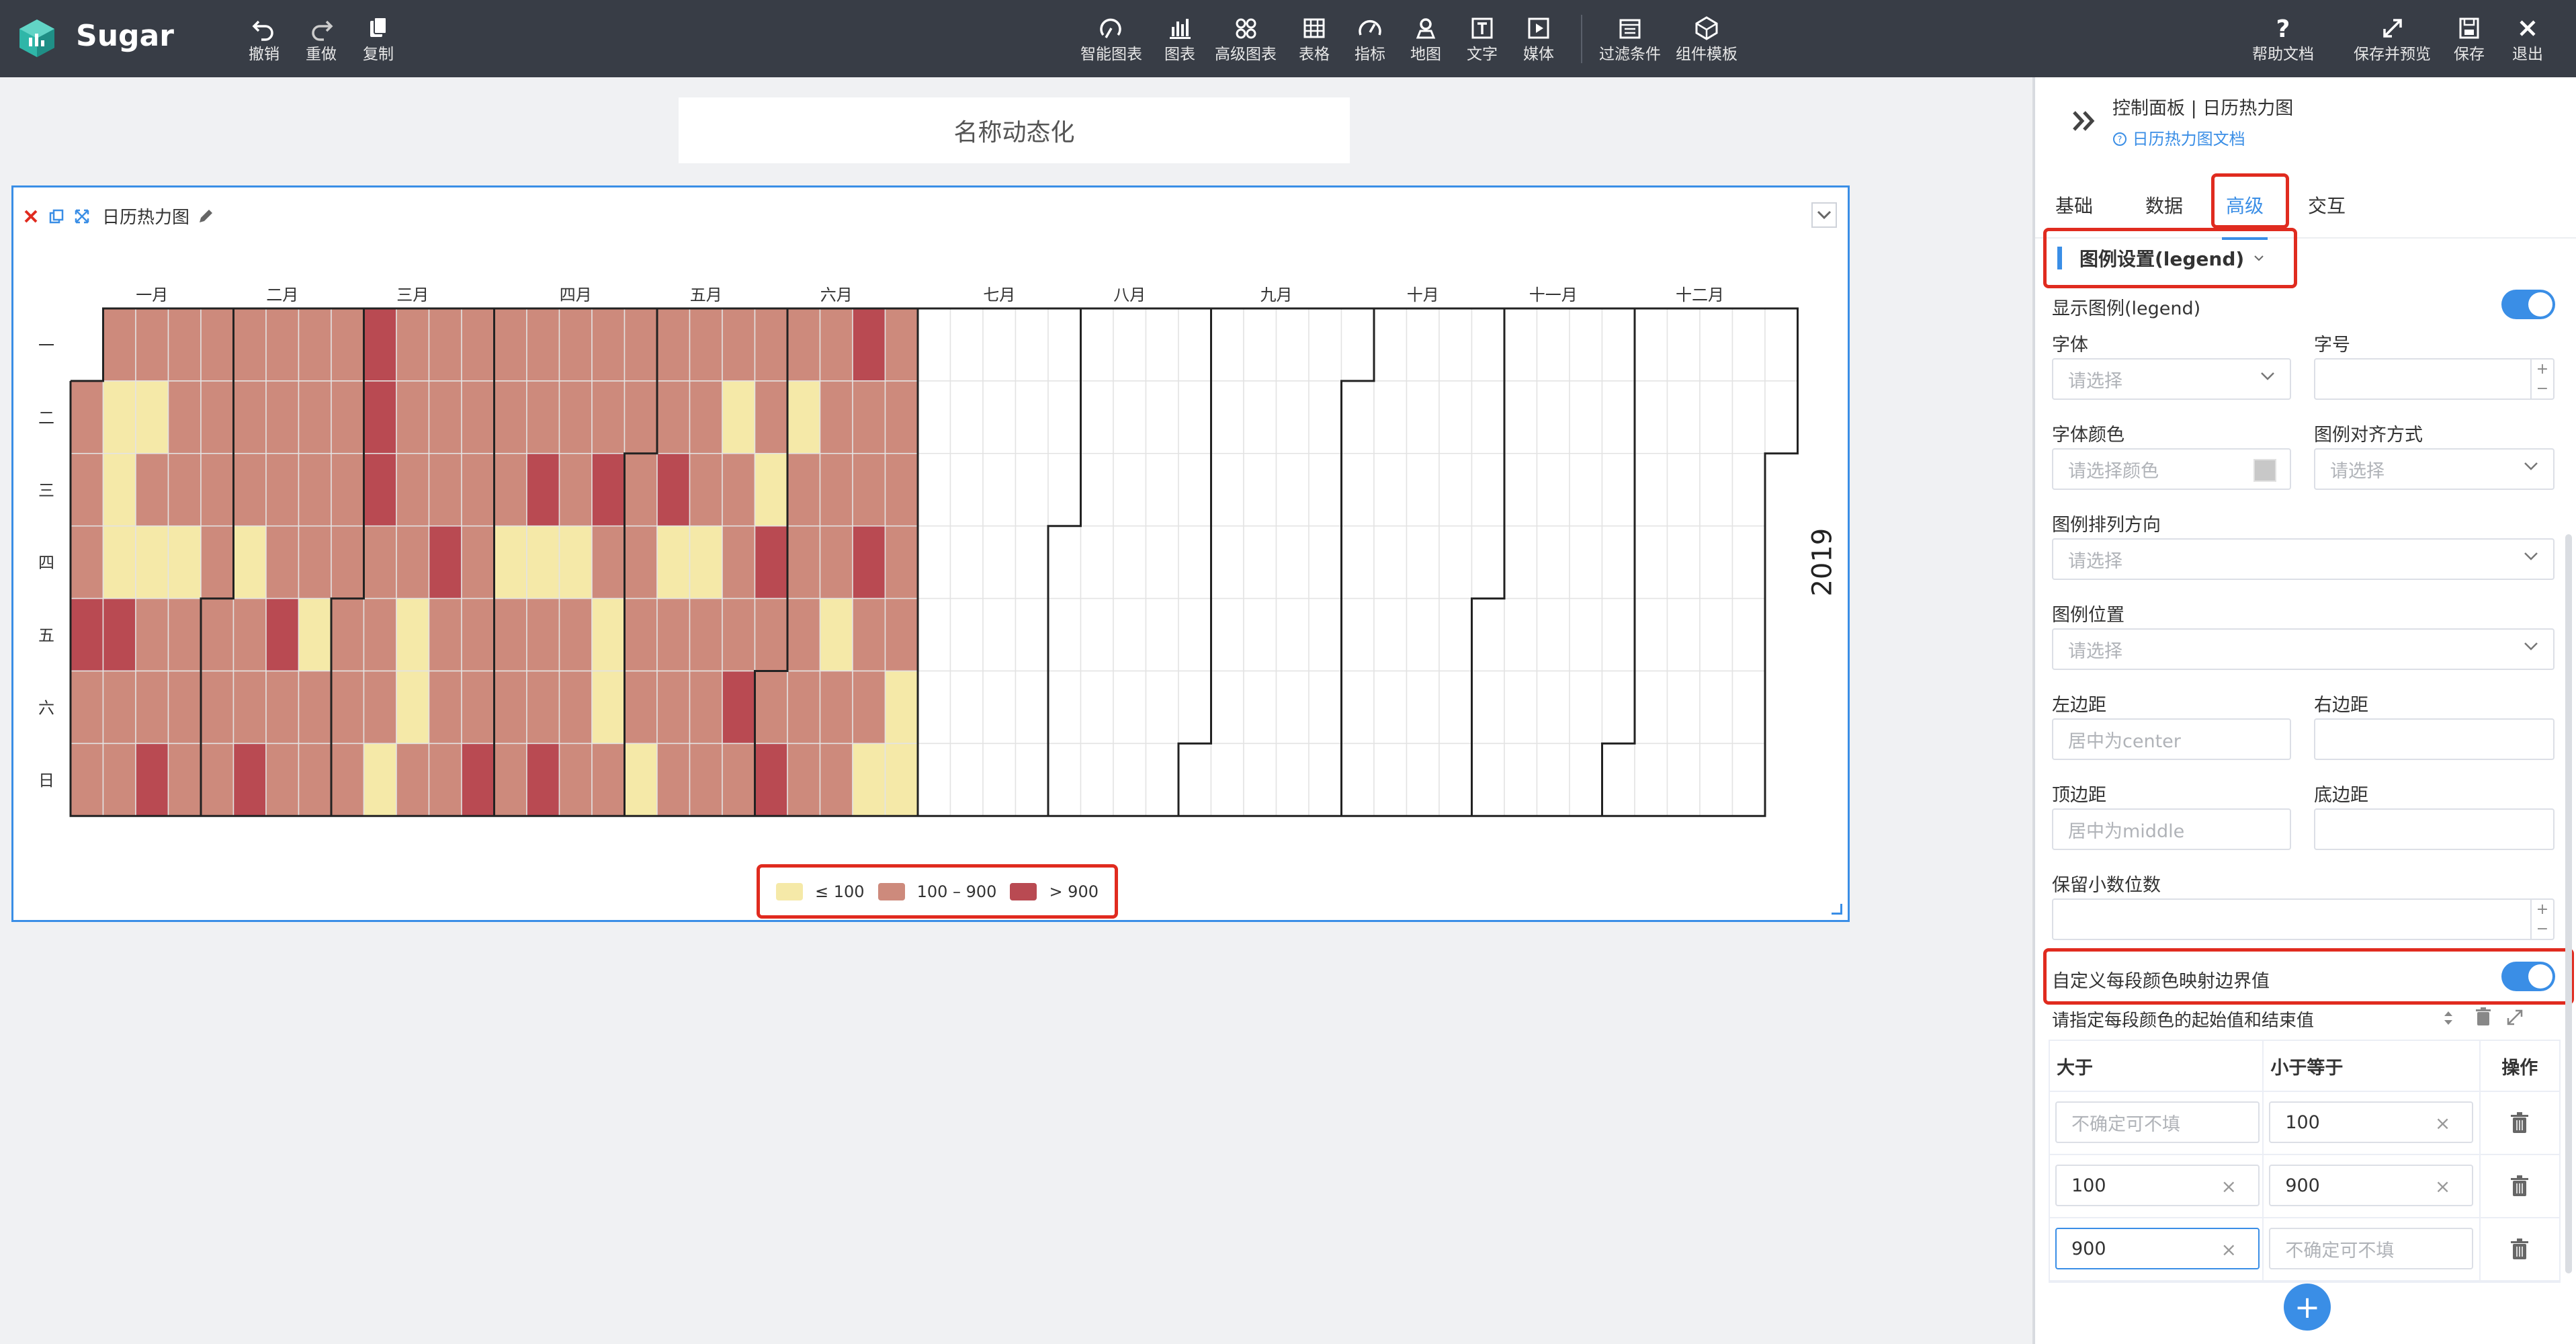 Image resolution: width=2576 pixels, height=1344 pixels. Describe the element at coordinates (1482, 41) in the screenshot. I see `text-button: 文字` at that location.